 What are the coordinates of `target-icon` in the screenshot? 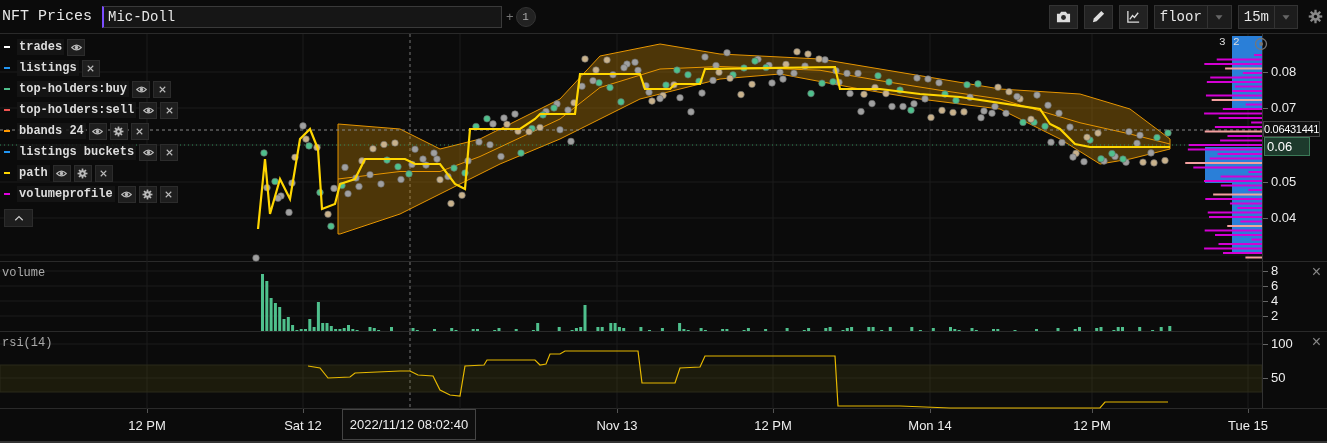 It's located at (1261, 44).